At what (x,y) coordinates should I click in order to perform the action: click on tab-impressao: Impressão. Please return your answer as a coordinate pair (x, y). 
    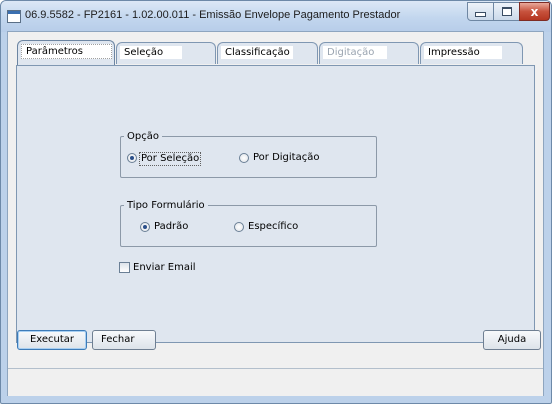
    Looking at the image, I should click on (471, 53).